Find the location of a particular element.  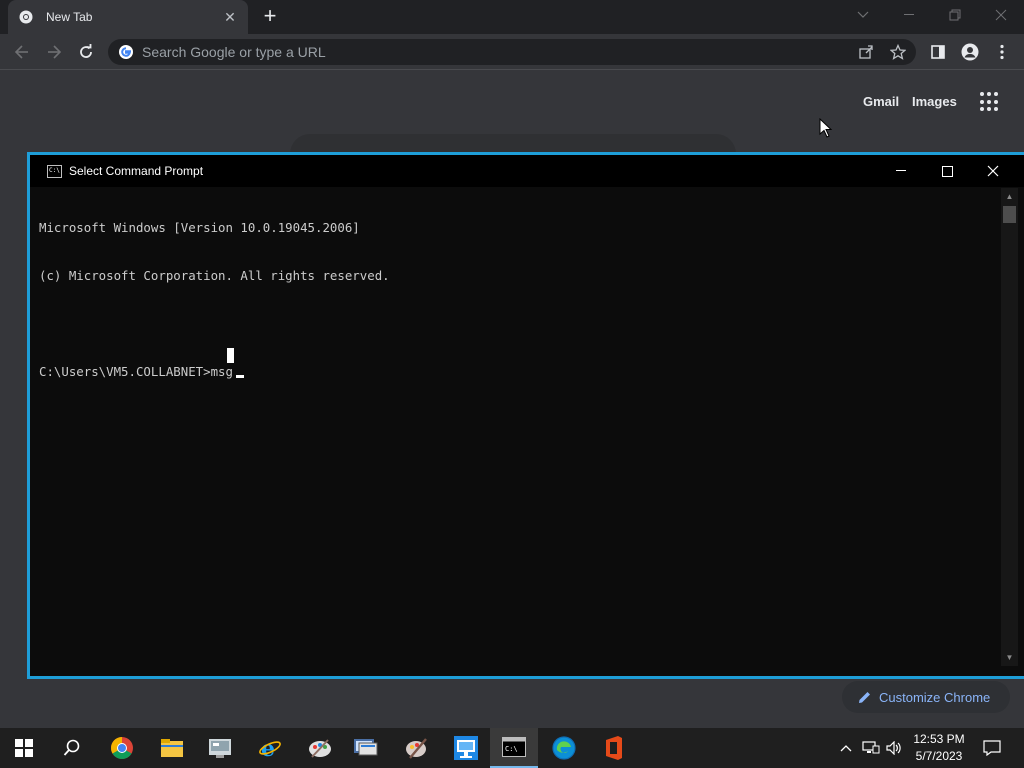

menu-kebab-icon is located at coordinates (1002, 52).